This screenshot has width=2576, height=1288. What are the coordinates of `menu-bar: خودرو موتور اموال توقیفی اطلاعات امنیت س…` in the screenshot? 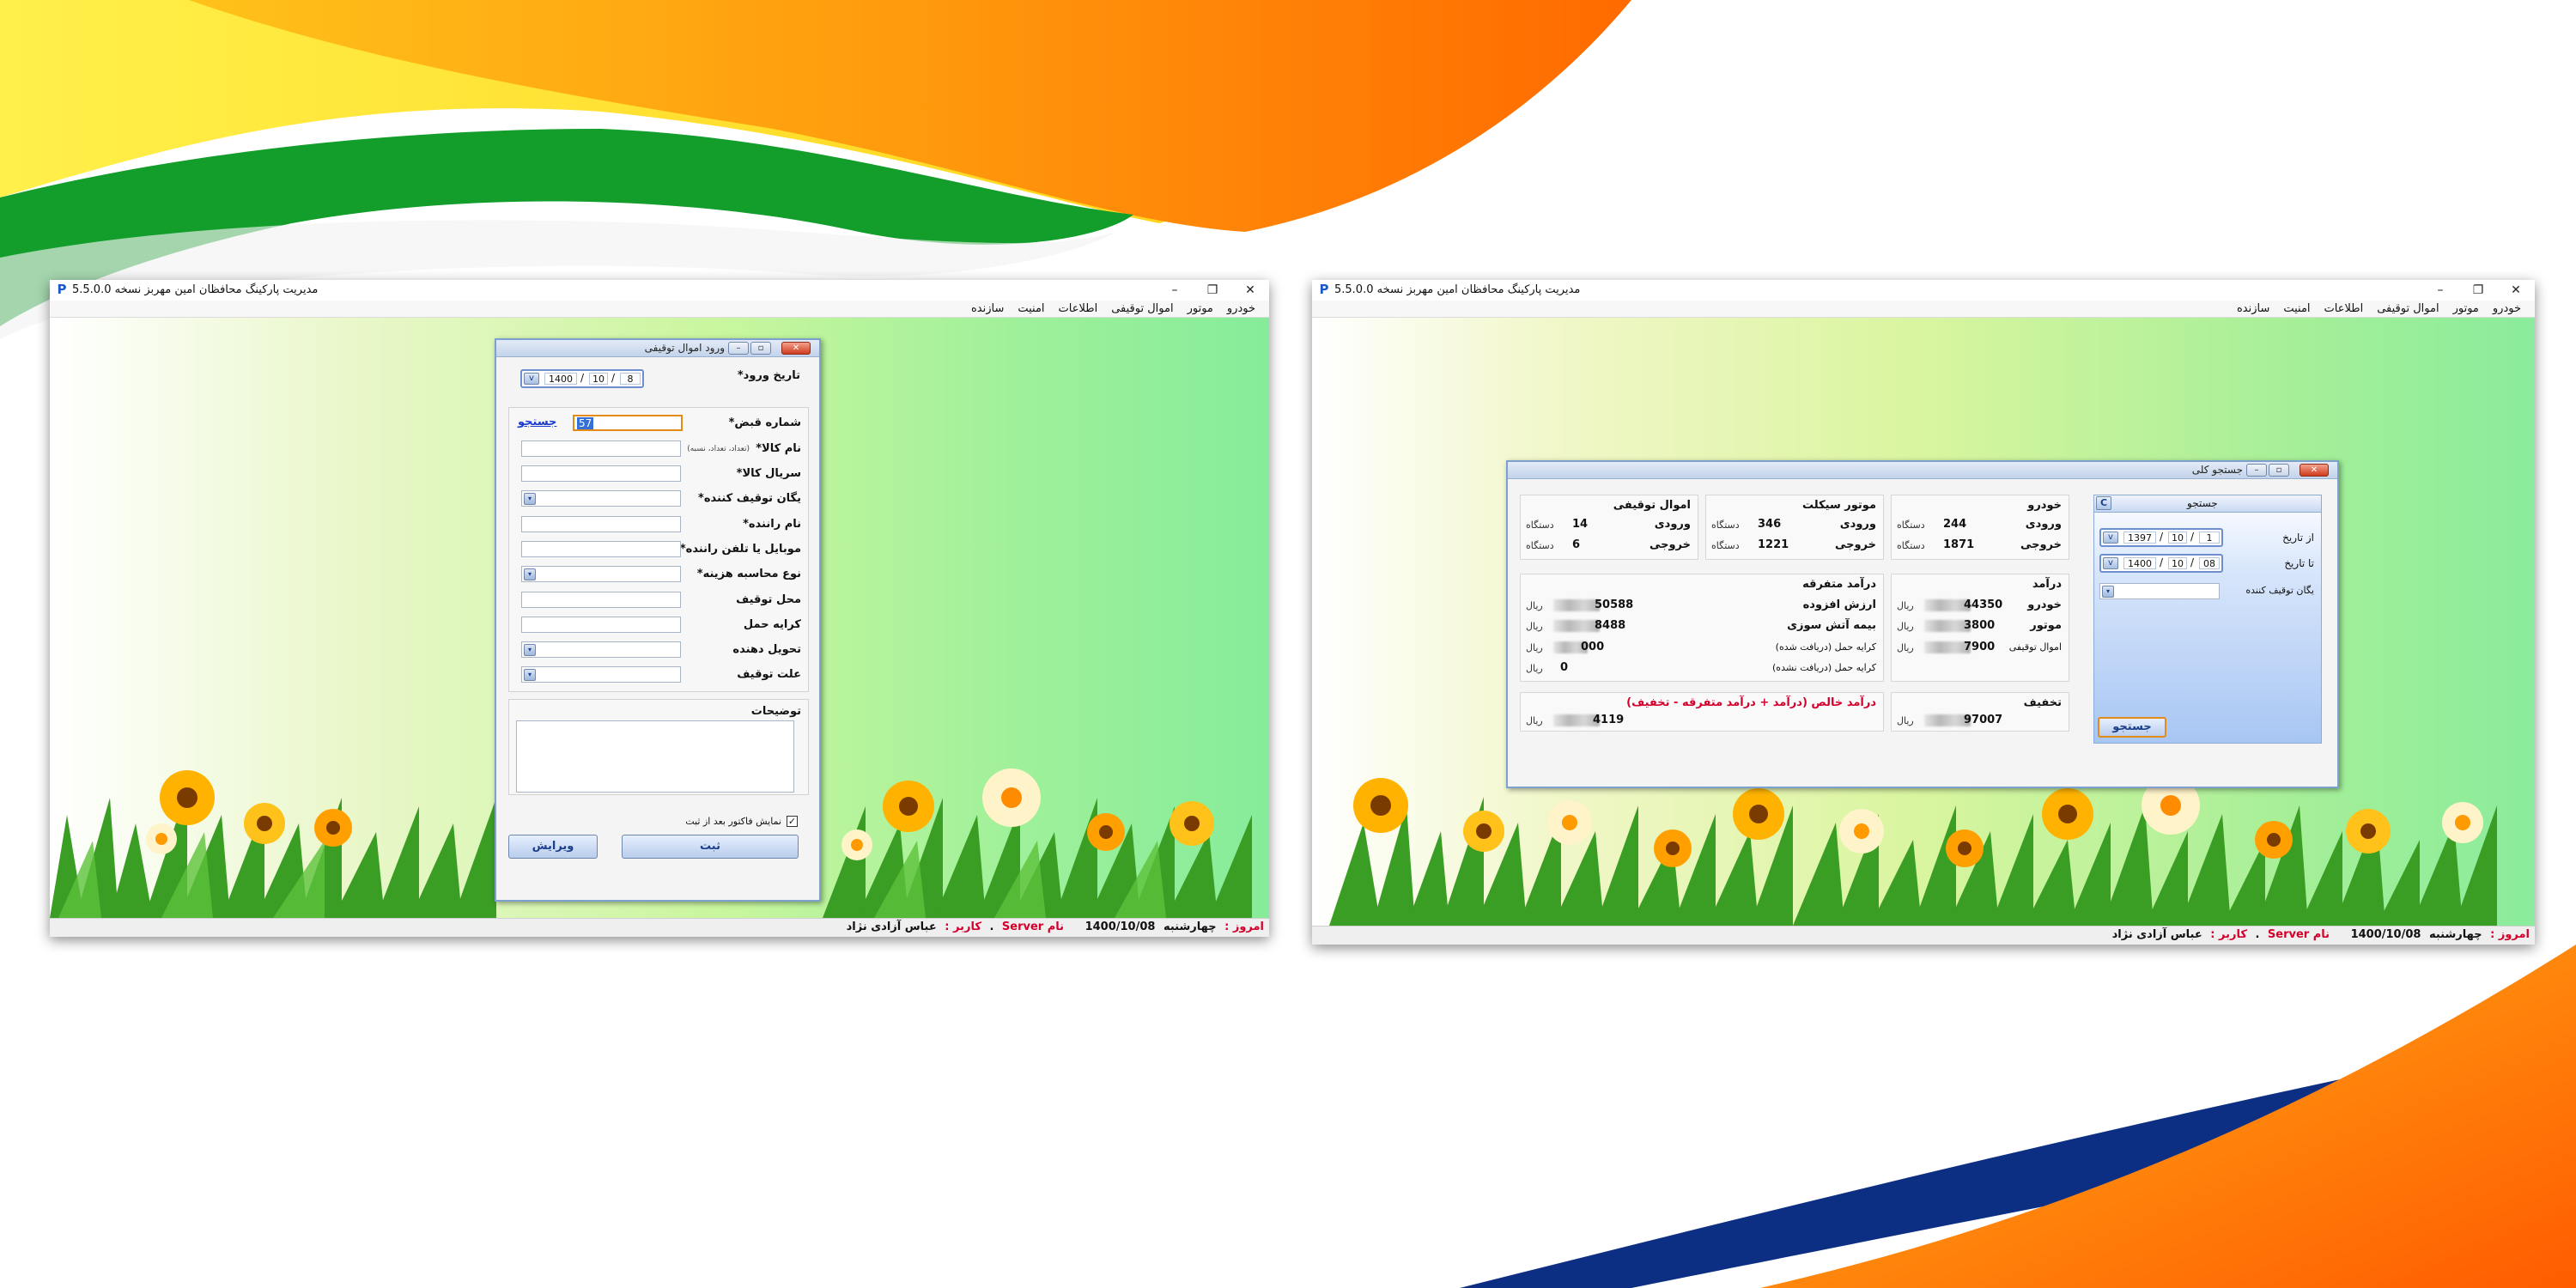 It's located at (1923, 310).